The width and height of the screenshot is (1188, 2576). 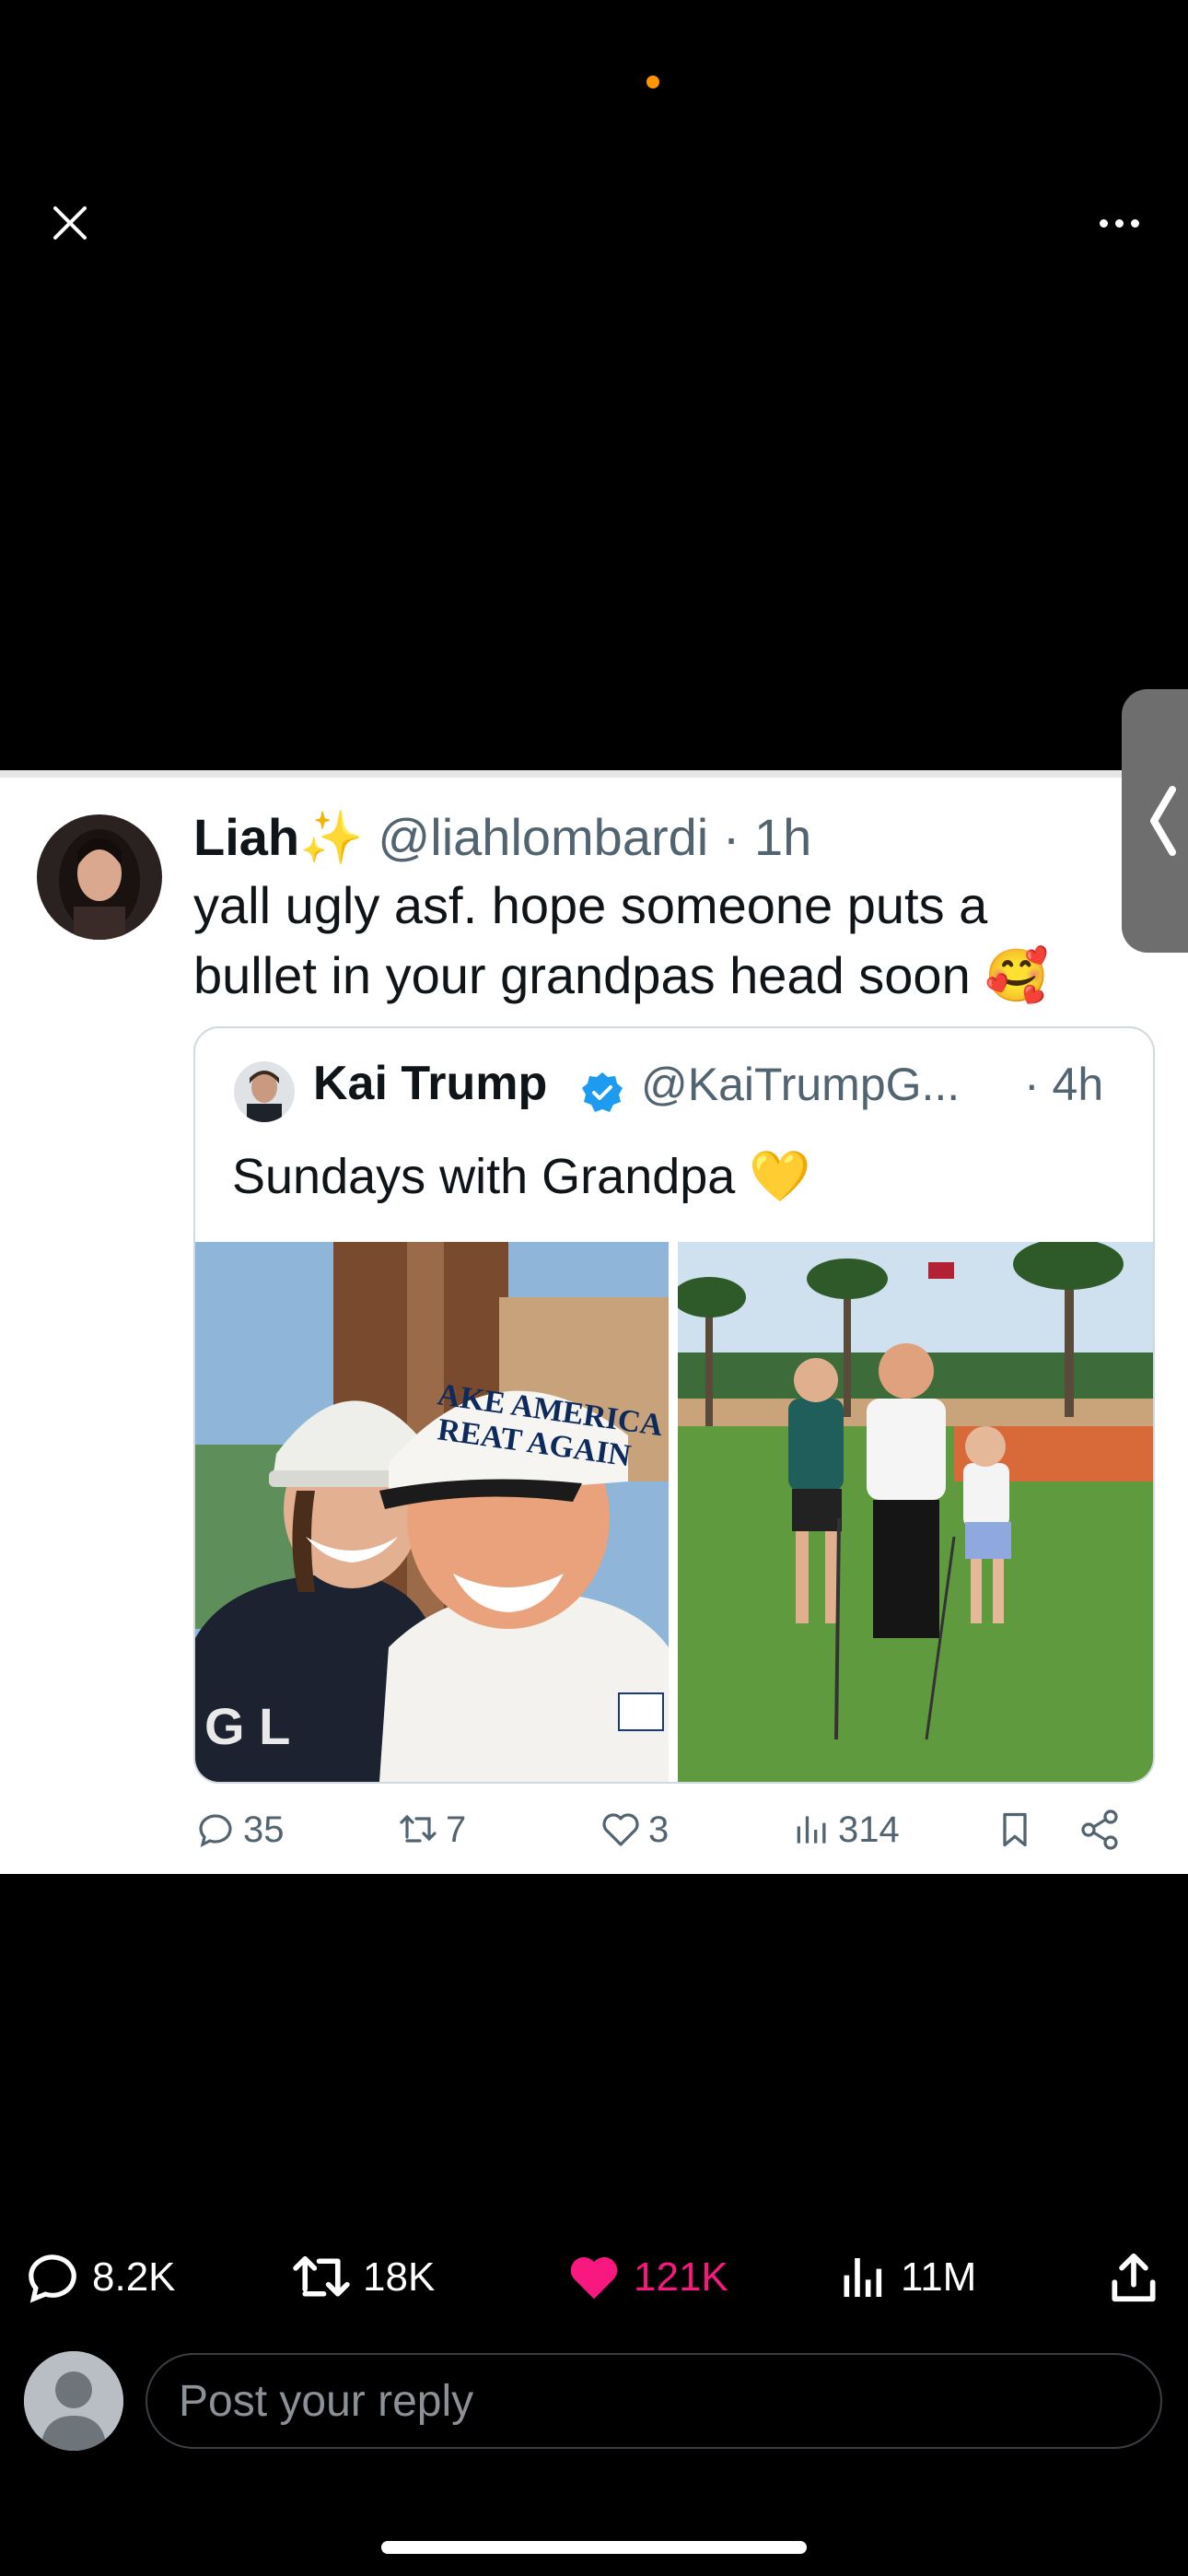 What do you see at coordinates (681, 2277) in the screenshot?
I see `like-count: 121K` at bounding box center [681, 2277].